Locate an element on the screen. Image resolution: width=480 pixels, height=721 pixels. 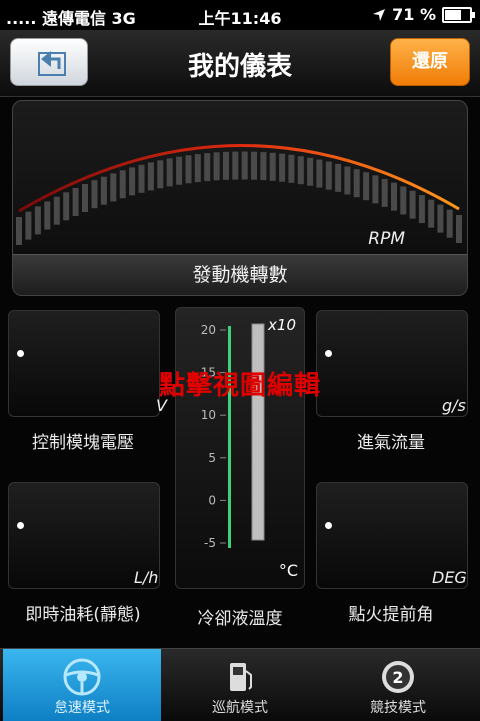
speed-dial-icon: 2 is located at coordinates (398, 677).